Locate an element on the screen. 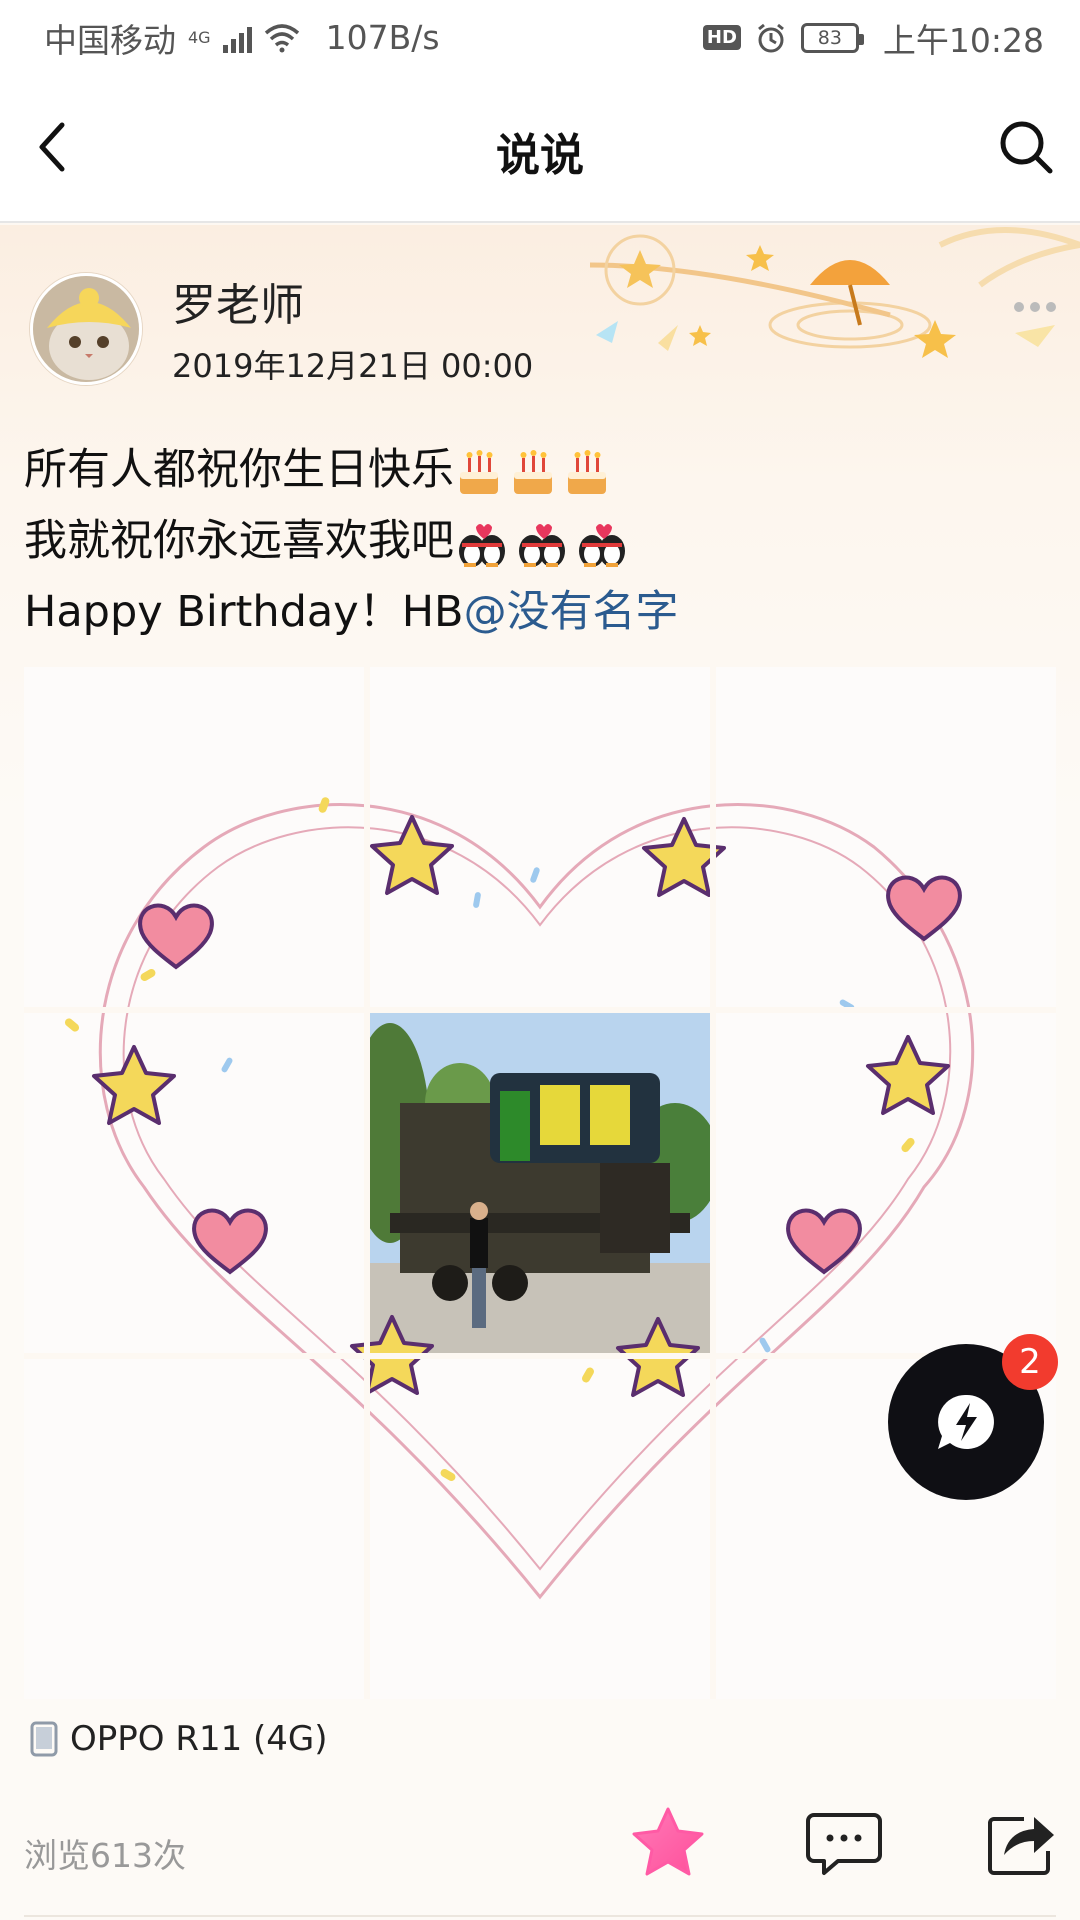 The image size is (1080, 1920). author-name: 罗老师 is located at coordinates (238, 301).